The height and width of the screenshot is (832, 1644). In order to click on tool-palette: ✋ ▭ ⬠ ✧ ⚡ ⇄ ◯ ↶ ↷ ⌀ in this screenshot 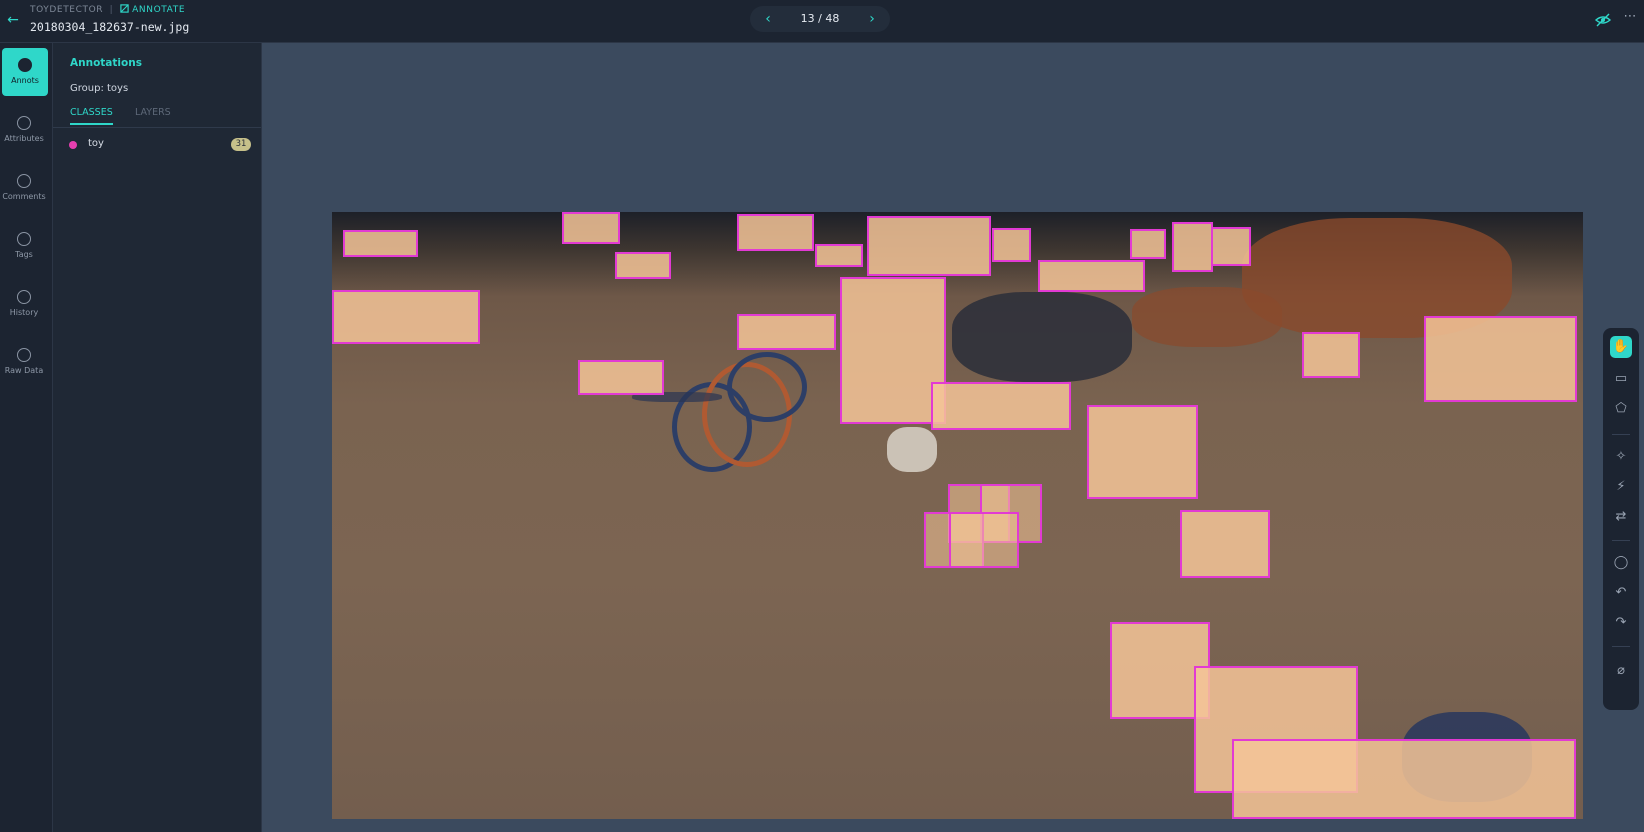, I will do `click(1621, 519)`.